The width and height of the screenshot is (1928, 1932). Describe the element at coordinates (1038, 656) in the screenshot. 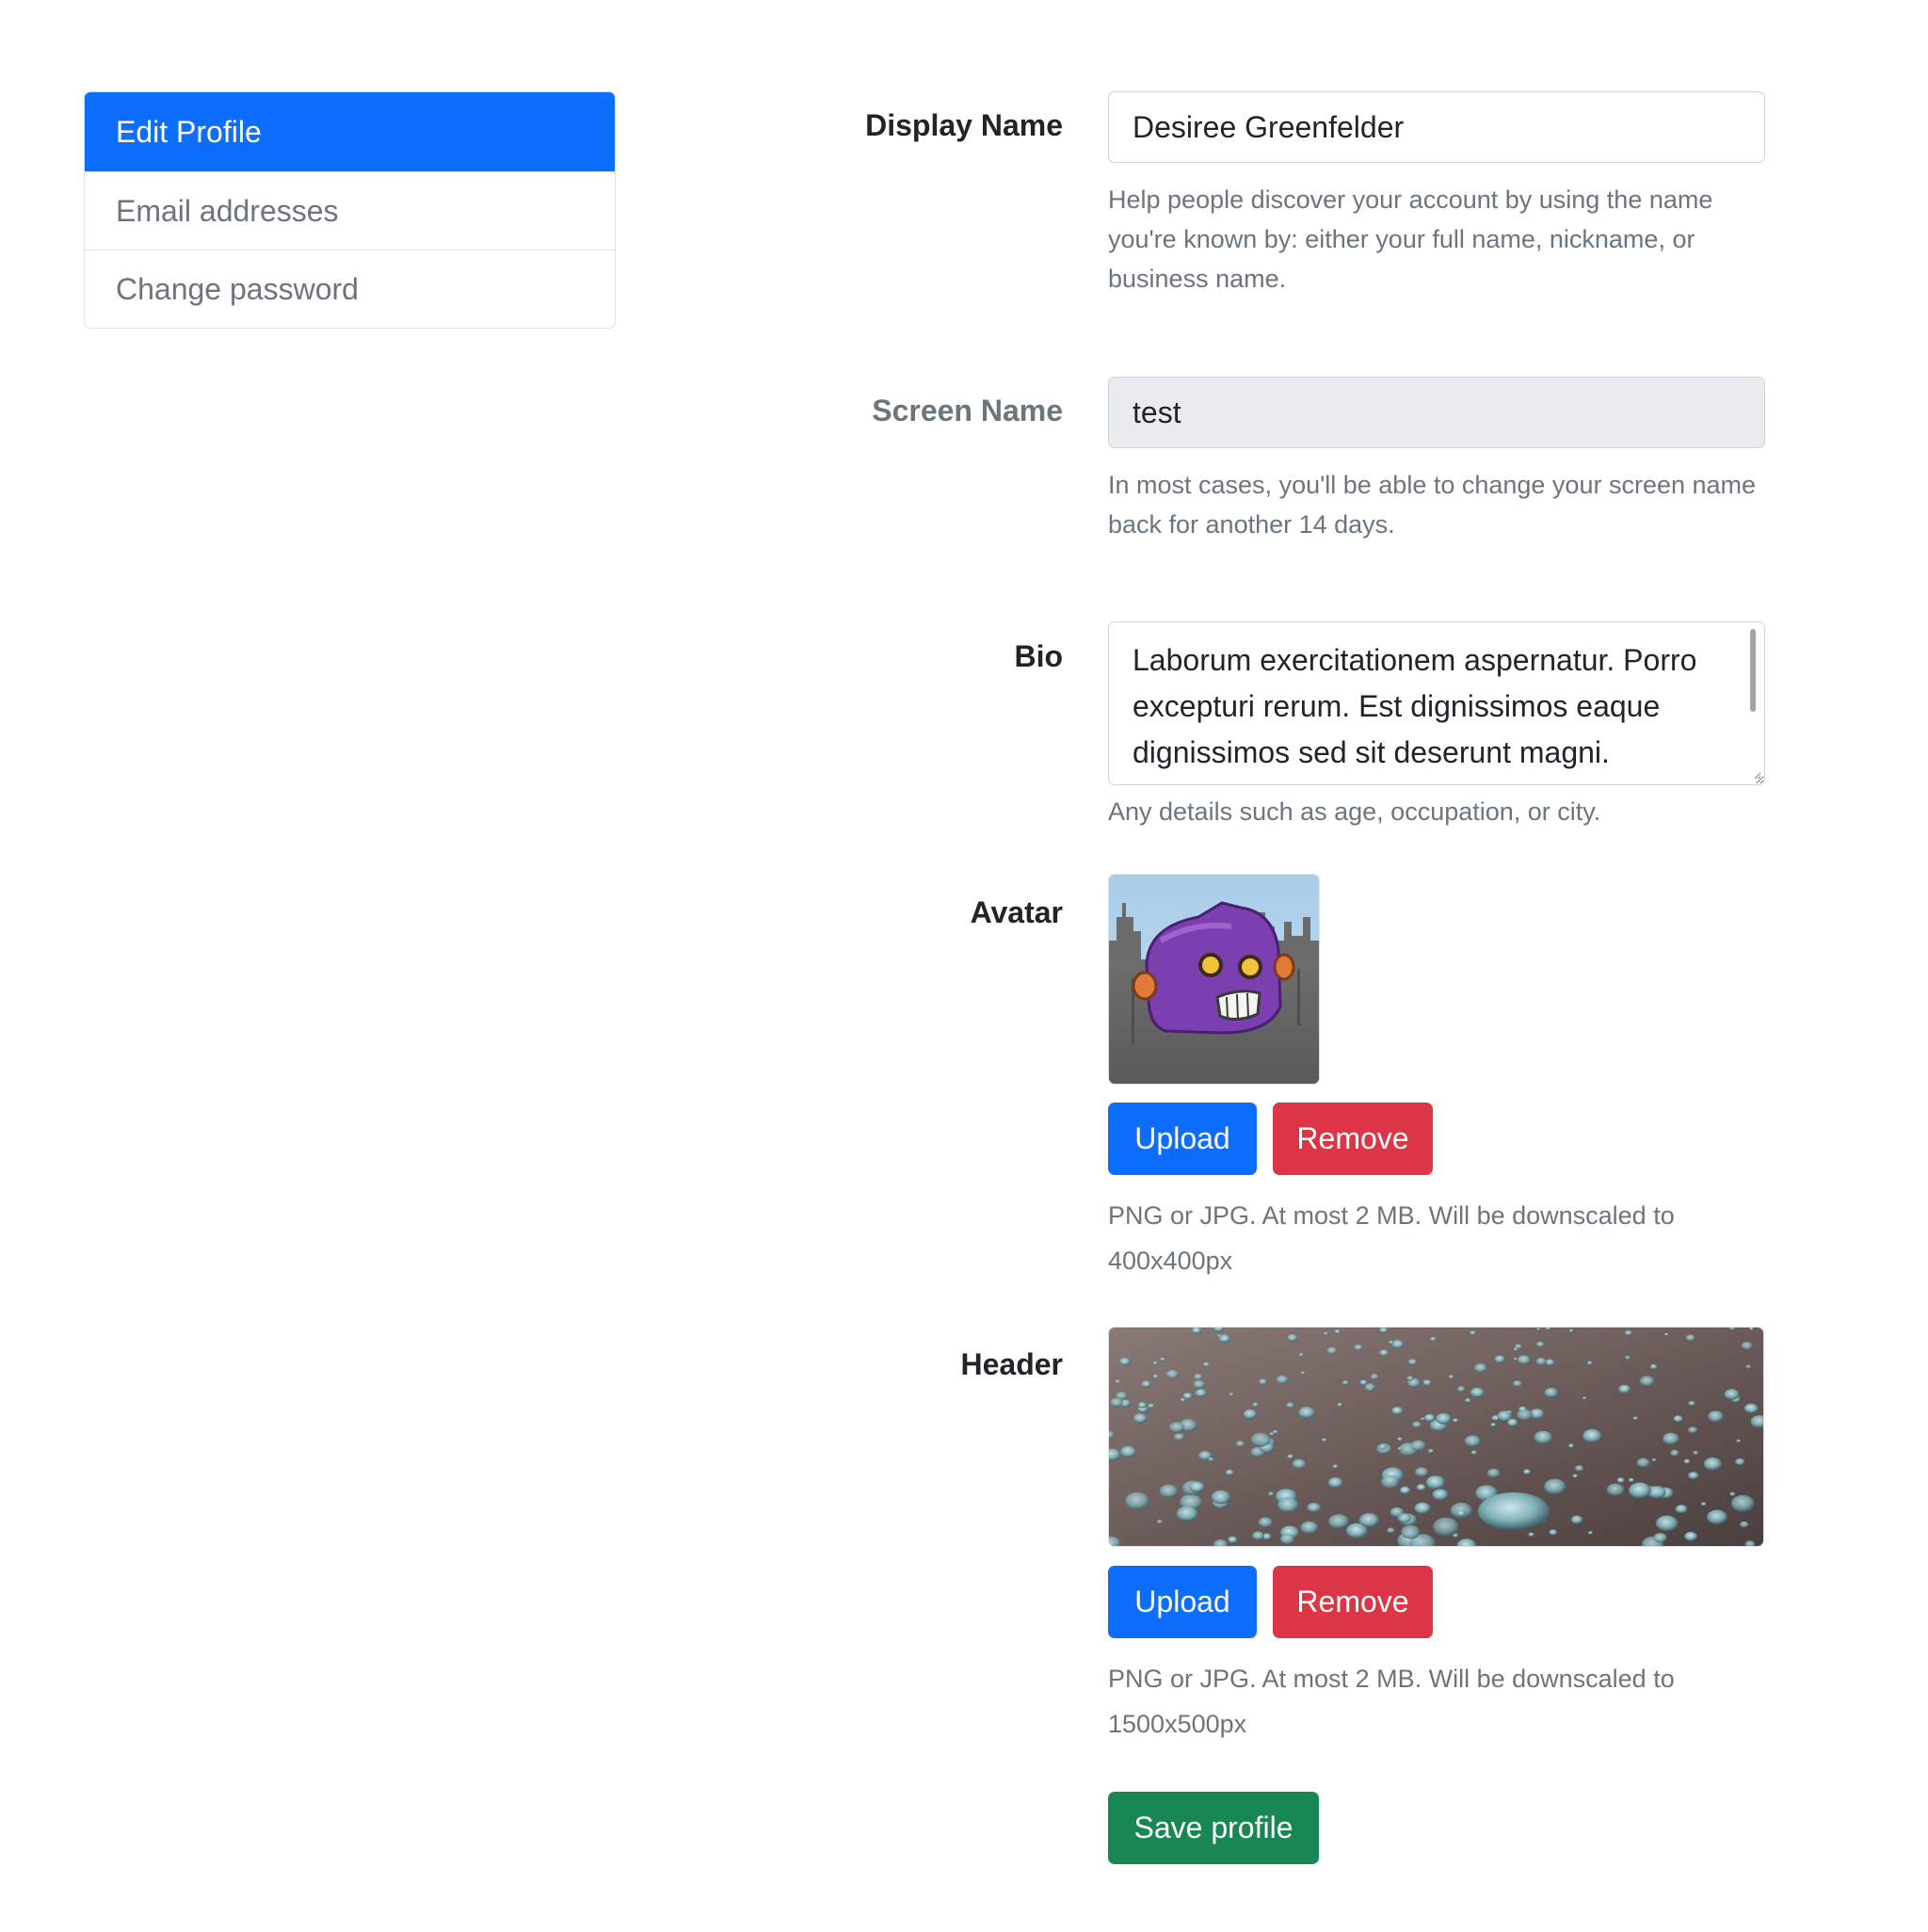

I see `bio-label: Bio` at that location.